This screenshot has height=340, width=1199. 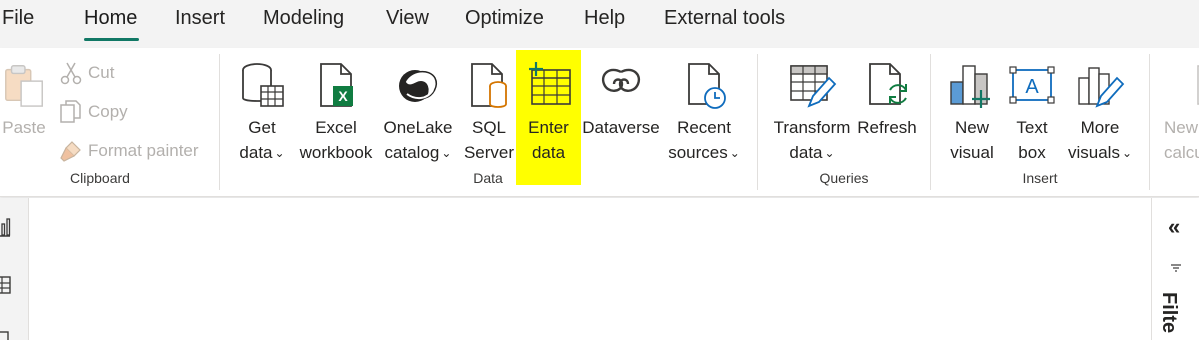 I want to click on queries-group-label: Queries, so click(x=844, y=178).